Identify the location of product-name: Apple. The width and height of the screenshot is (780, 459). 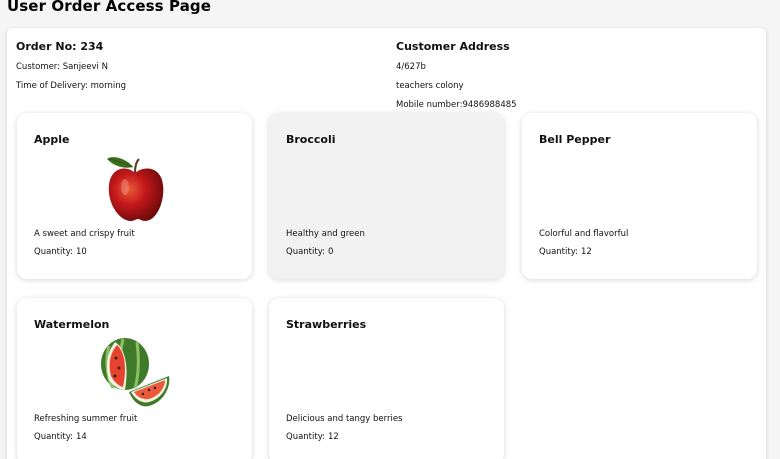
(52, 139).